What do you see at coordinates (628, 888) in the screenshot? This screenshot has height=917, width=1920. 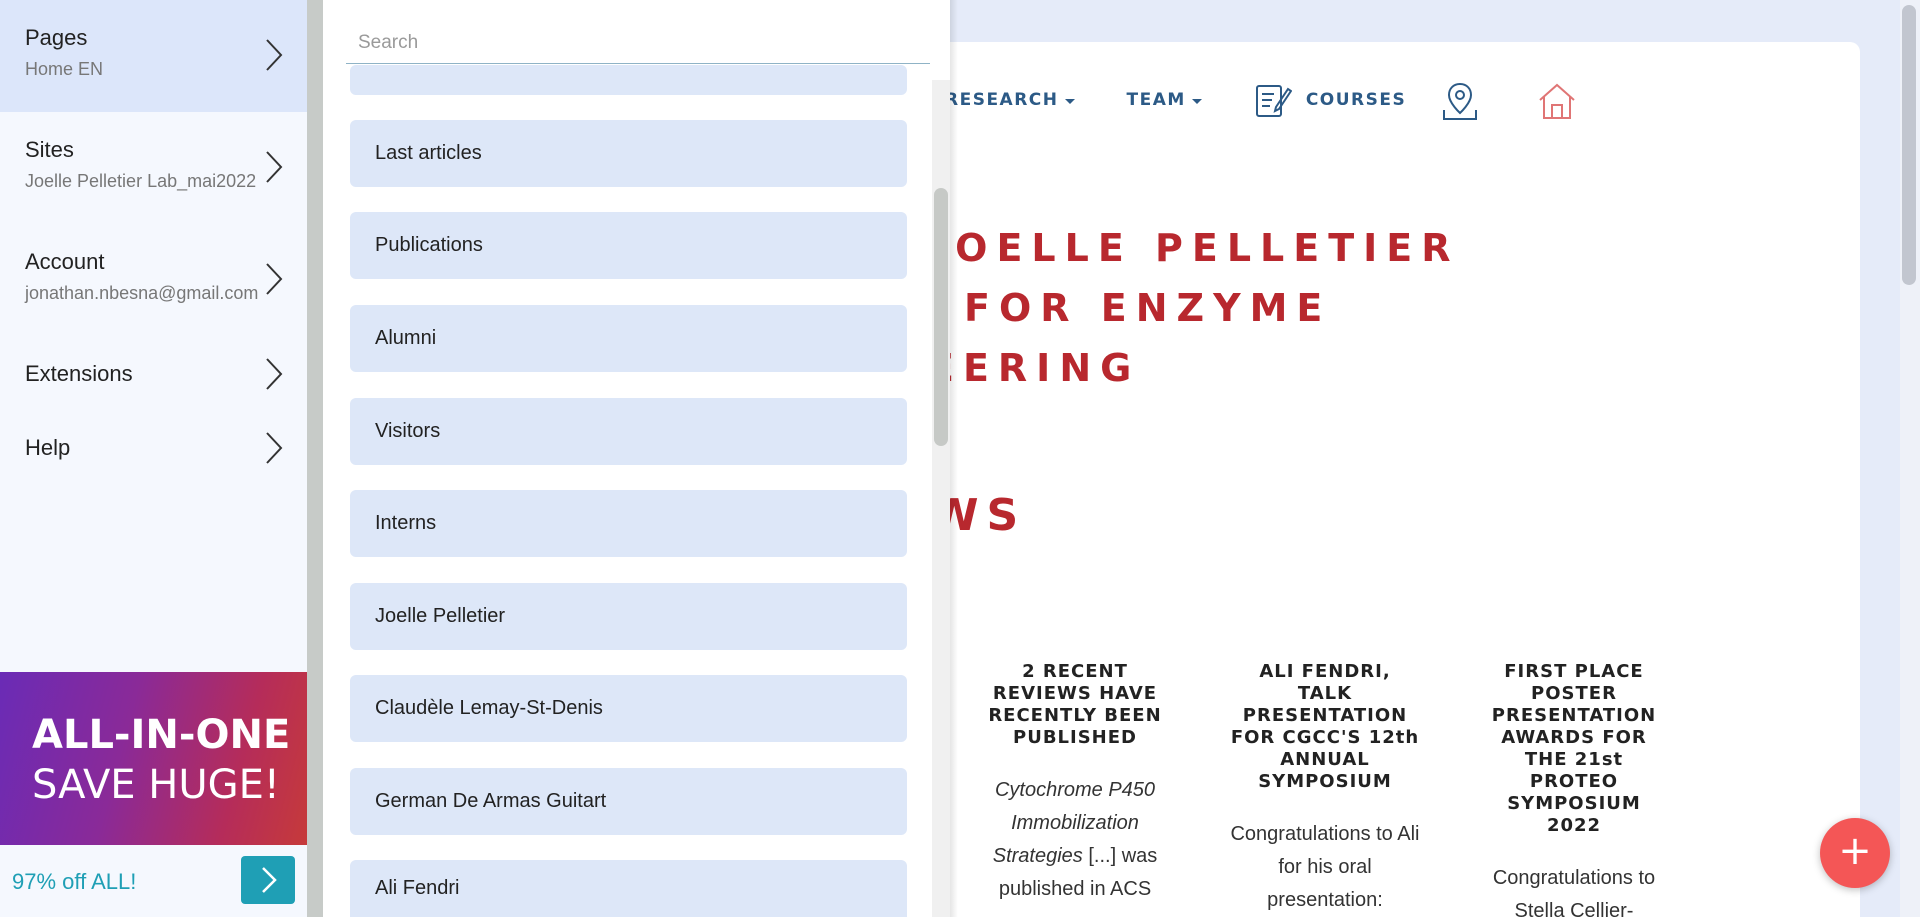 I see `page-list-item: Ali Fendri` at bounding box center [628, 888].